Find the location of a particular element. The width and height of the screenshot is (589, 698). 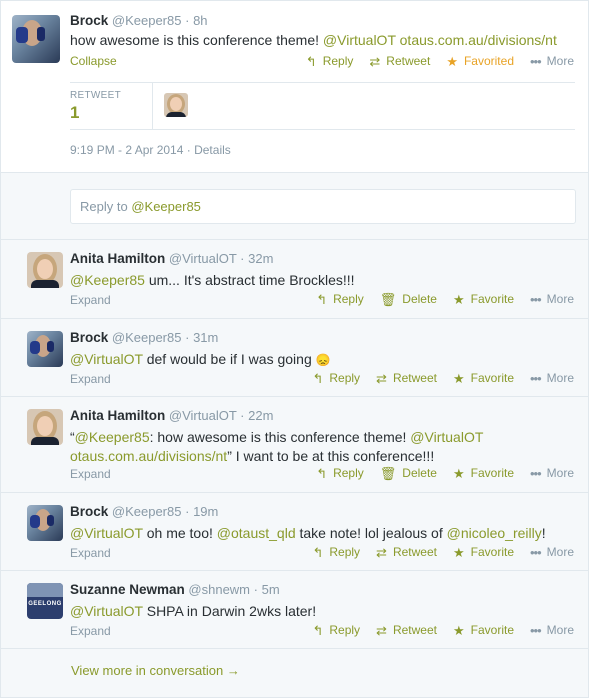

reply-label: Reply is located at coordinates (345, 378).